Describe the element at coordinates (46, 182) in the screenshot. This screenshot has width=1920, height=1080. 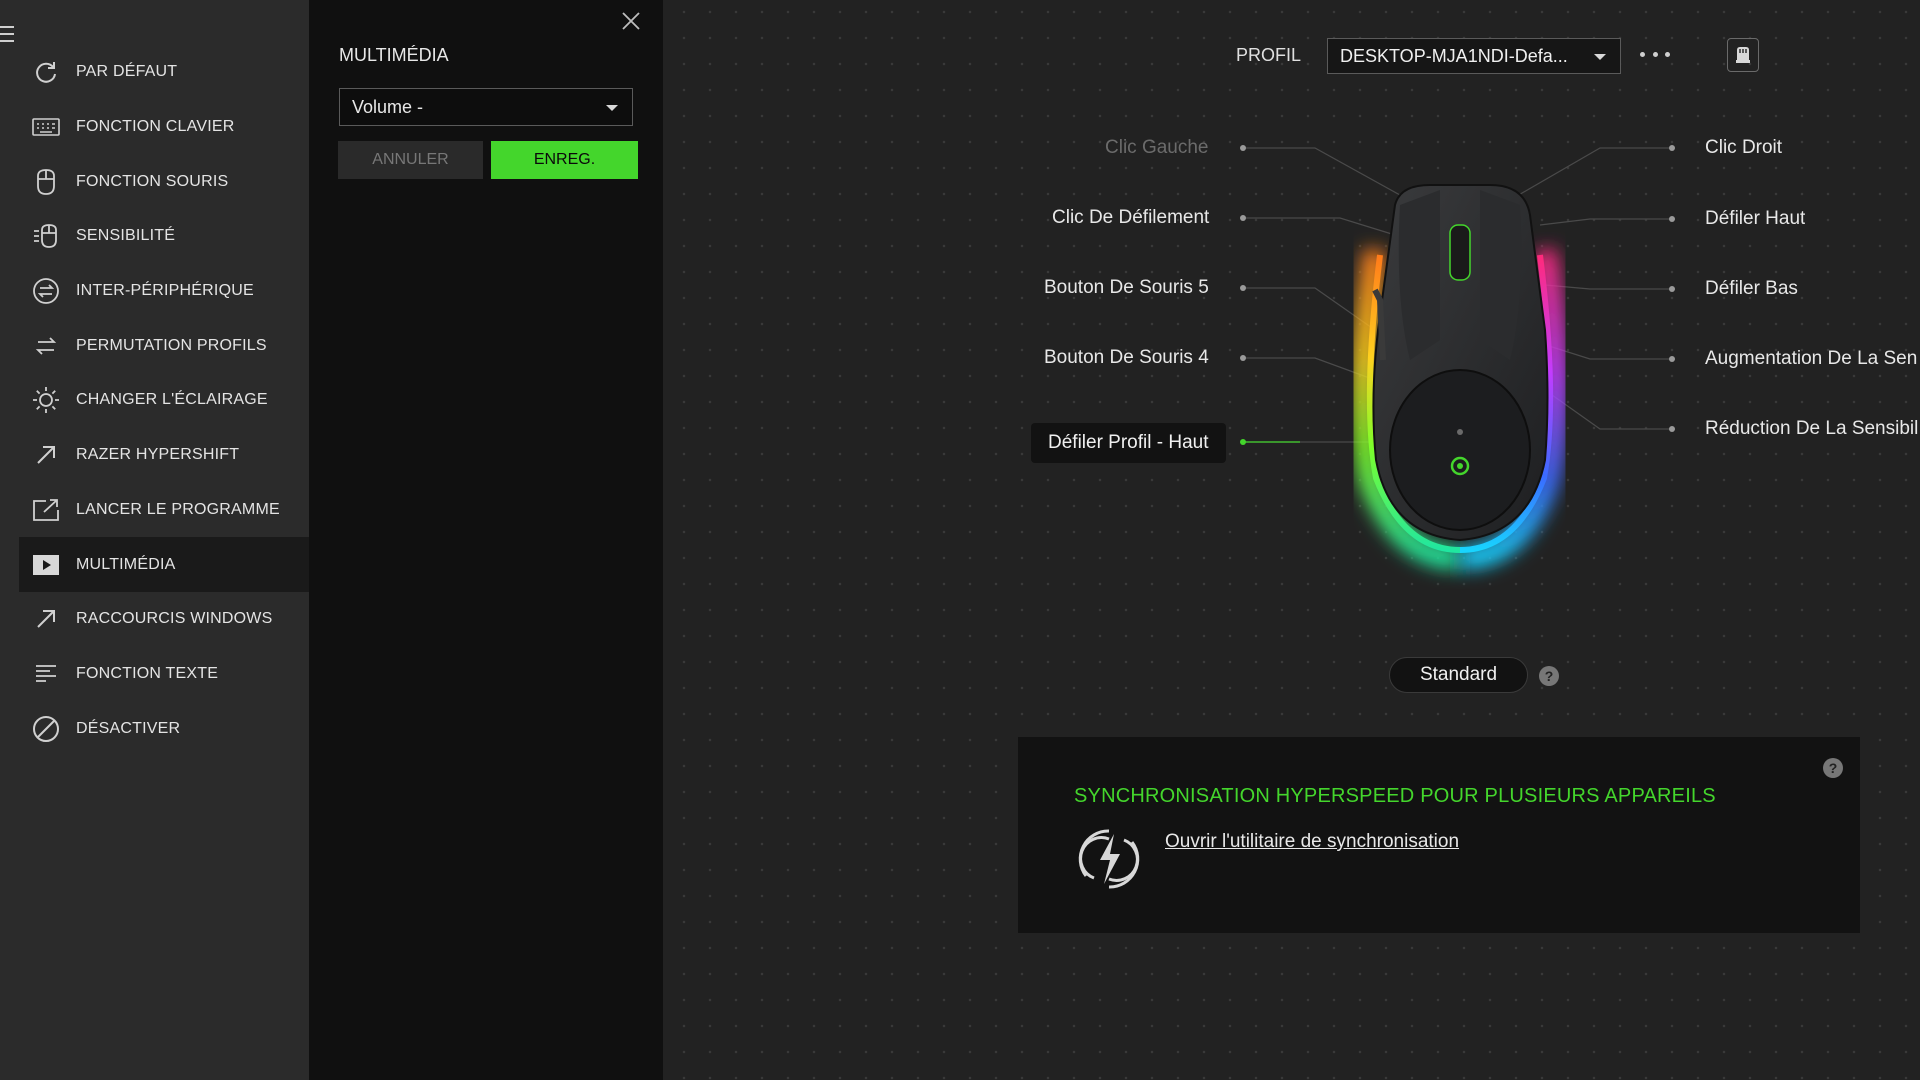
I see `mouse-icon` at that location.